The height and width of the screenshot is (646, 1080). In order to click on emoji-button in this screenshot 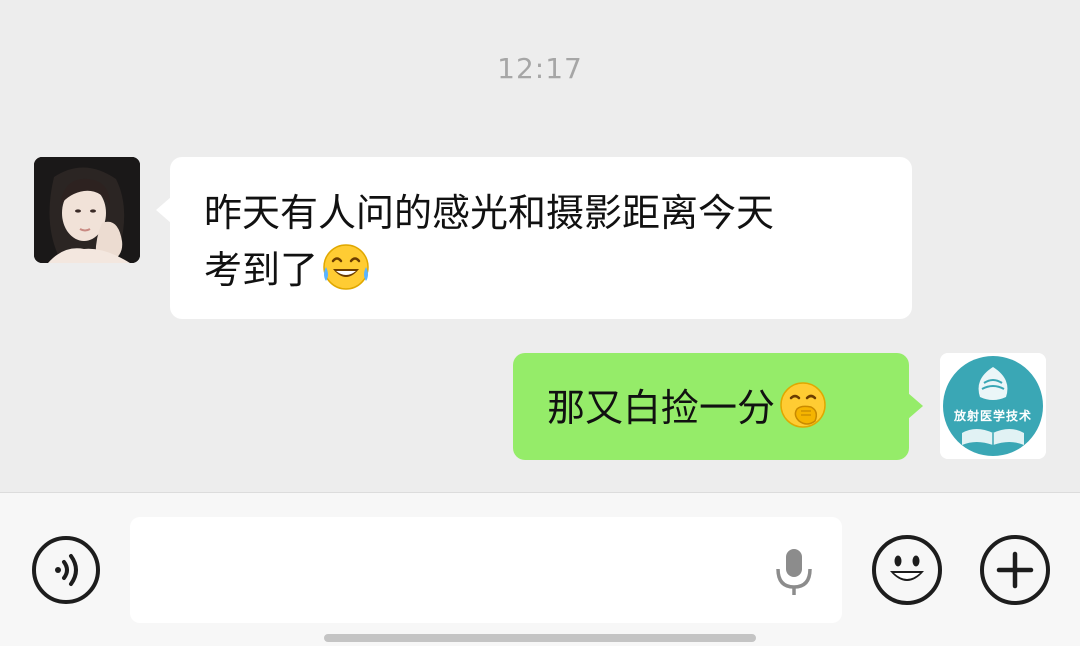, I will do `click(907, 570)`.